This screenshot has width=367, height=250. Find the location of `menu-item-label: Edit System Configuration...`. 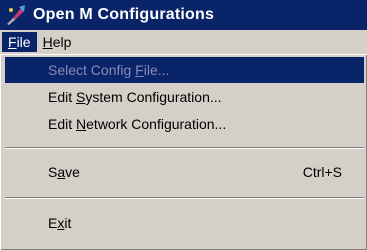

menu-item-label: Edit System Configuration... is located at coordinates (135, 97).